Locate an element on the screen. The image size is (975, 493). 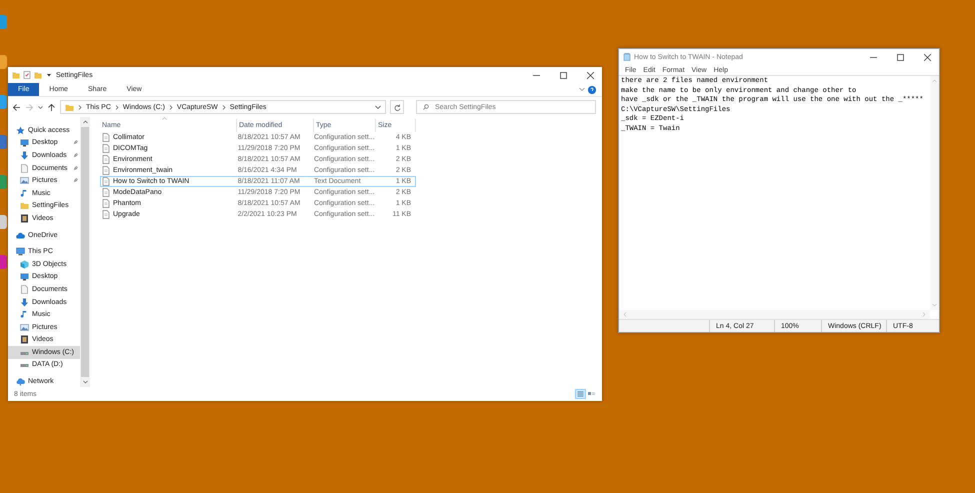
sort-icon is located at coordinates (164, 118).